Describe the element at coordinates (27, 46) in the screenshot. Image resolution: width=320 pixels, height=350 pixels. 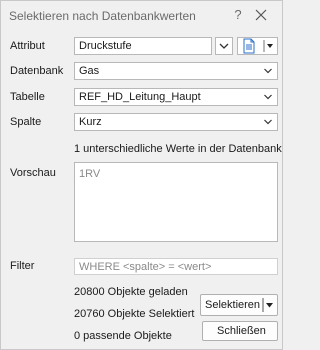
I see `attribut-label: Attribut` at that location.